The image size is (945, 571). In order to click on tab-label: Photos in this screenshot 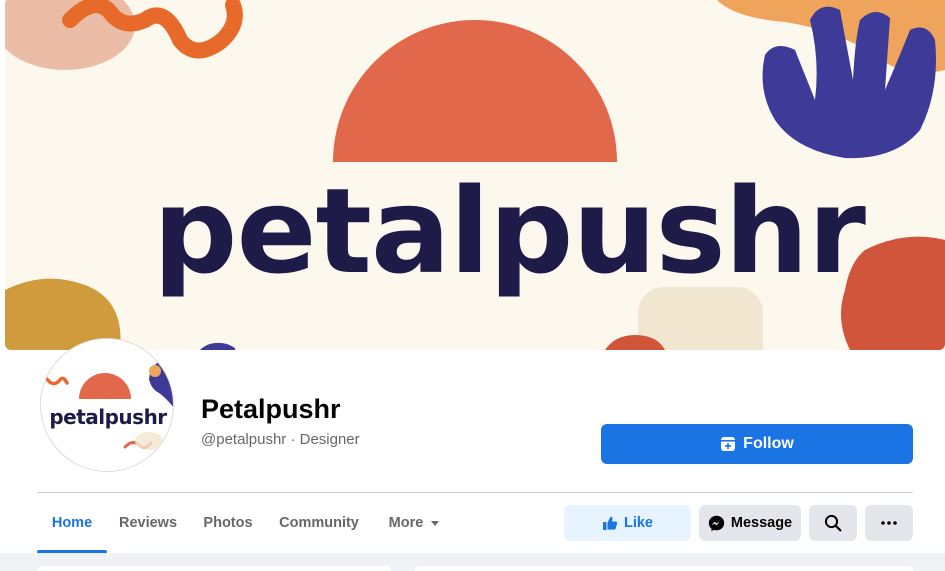, I will do `click(228, 523)`.